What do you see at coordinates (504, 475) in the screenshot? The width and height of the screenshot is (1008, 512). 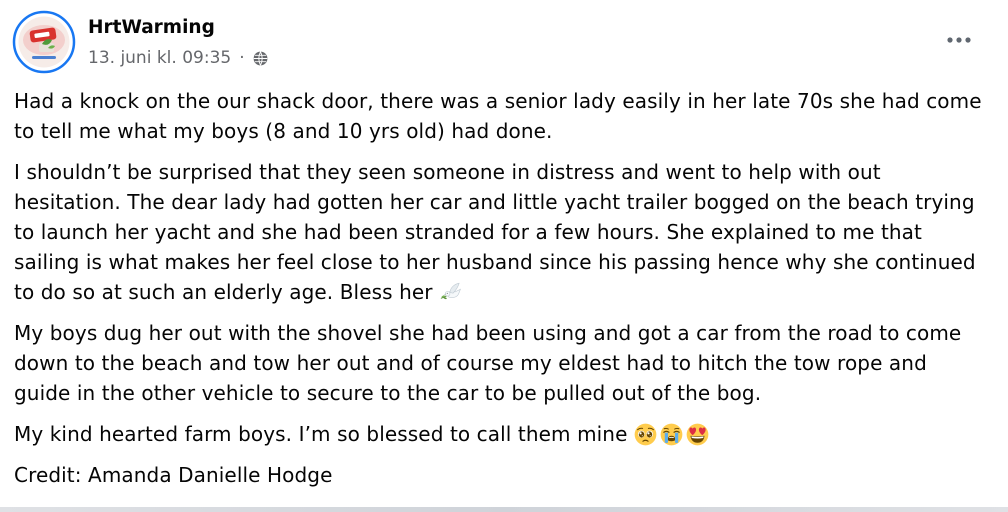 I see `post-paragraph: Credit: Amanda Danielle Hodge` at bounding box center [504, 475].